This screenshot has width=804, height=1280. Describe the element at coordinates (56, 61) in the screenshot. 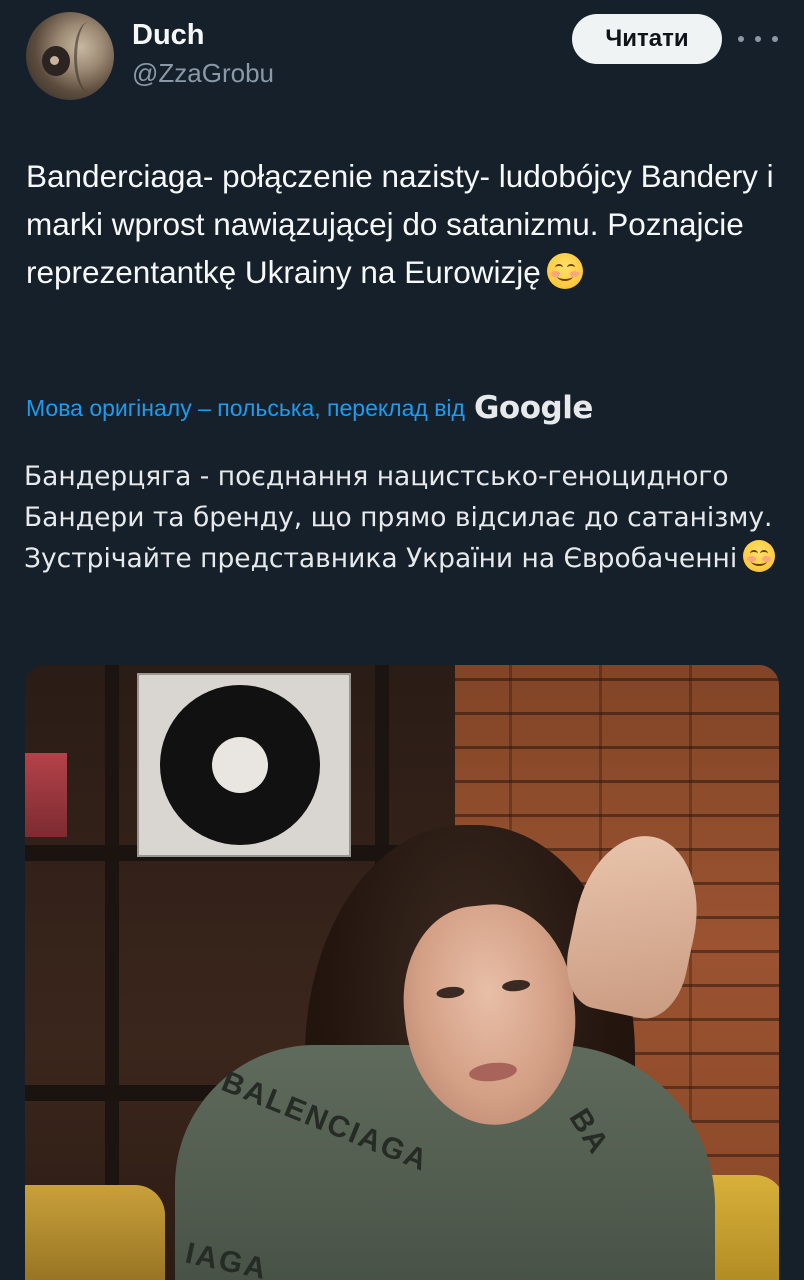

I see `avatar-face` at that location.